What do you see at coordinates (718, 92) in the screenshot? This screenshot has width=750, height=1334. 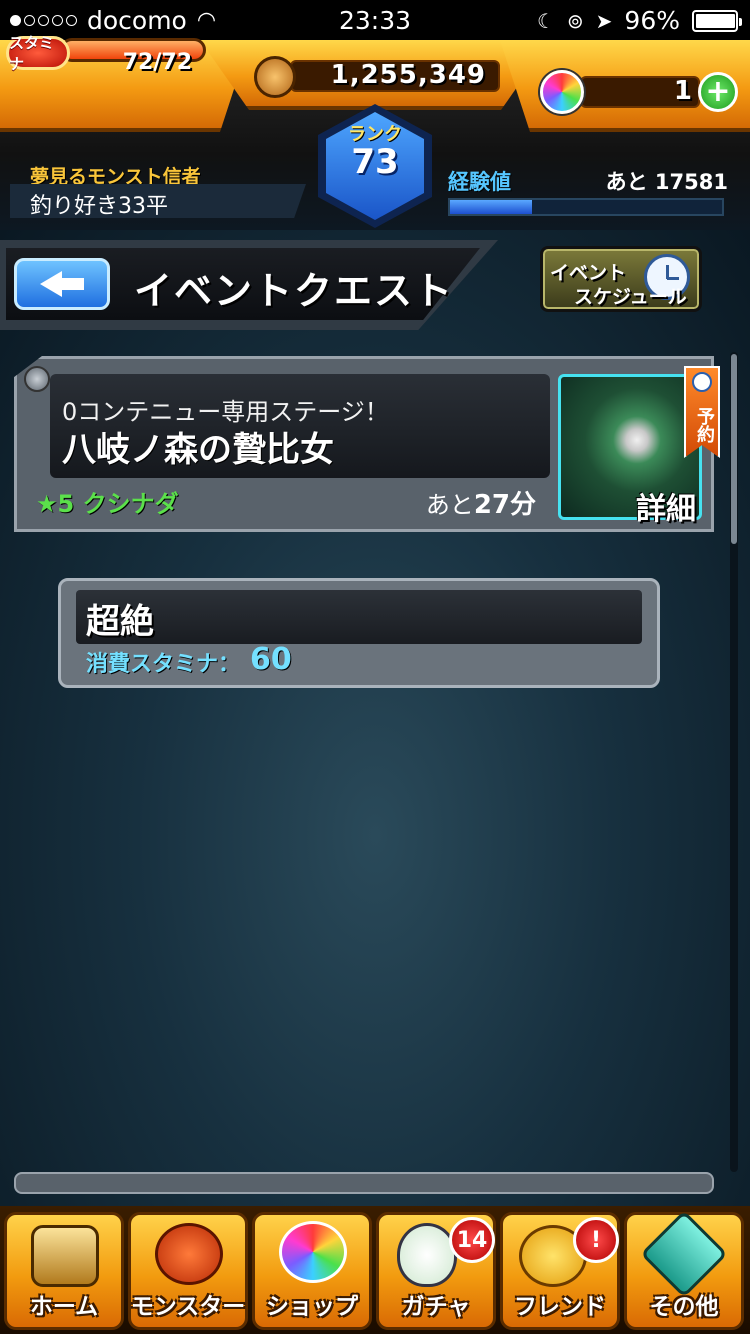 I see `add-orb-button: +` at bounding box center [718, 92].